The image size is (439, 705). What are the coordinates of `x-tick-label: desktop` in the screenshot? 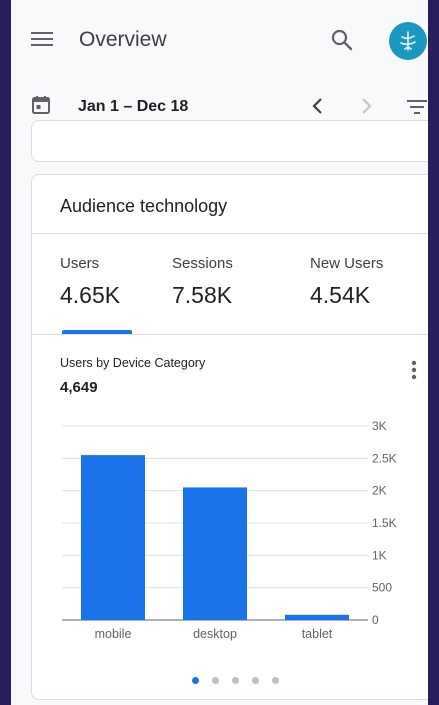 It's located at (215, 634).